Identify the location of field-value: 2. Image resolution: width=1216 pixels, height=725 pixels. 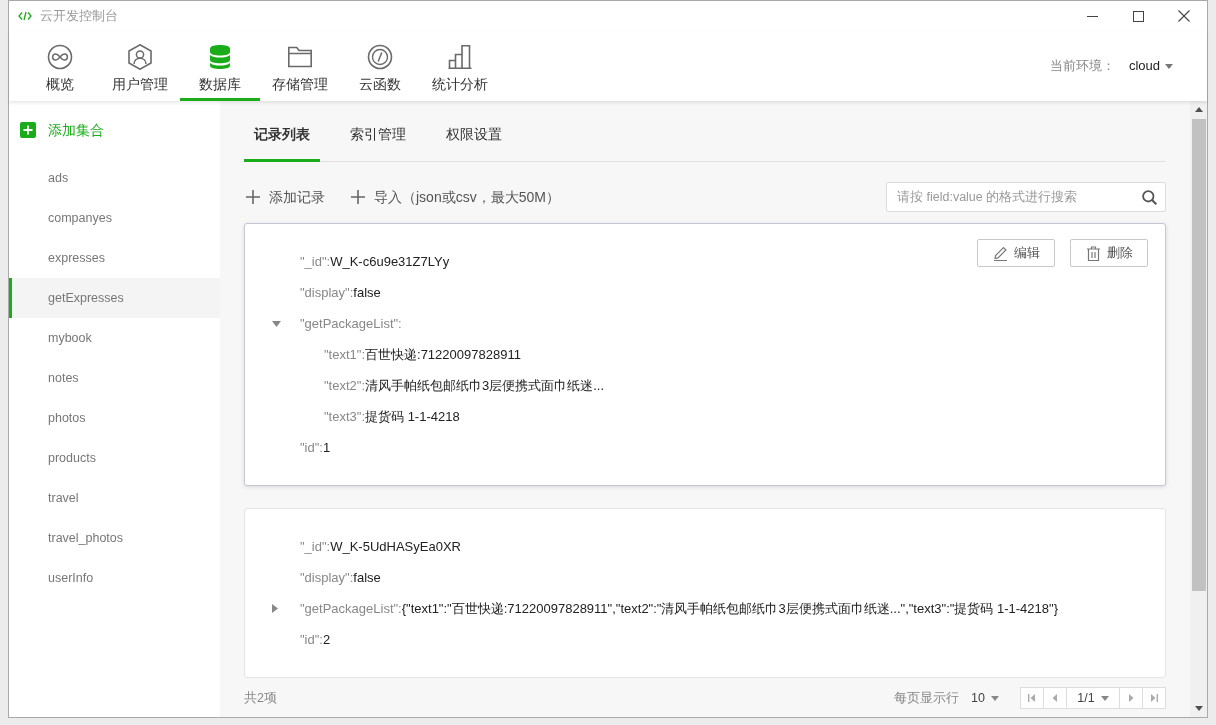
(326, 639).